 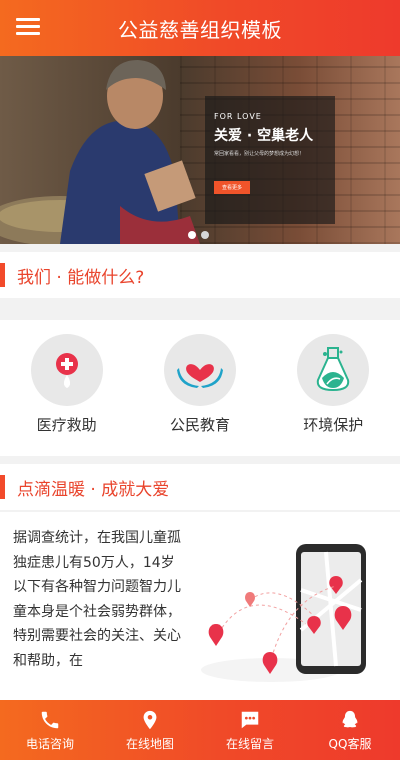 What do you see at coordinates (50, 719) in the screenshot?
I see `phone-icon` at bounding box center [50, 719].